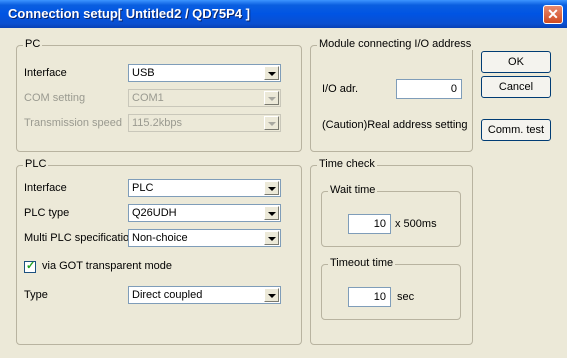  I want to click on timeout-time-group: Timeout time 10 sec, so click(391, 288).